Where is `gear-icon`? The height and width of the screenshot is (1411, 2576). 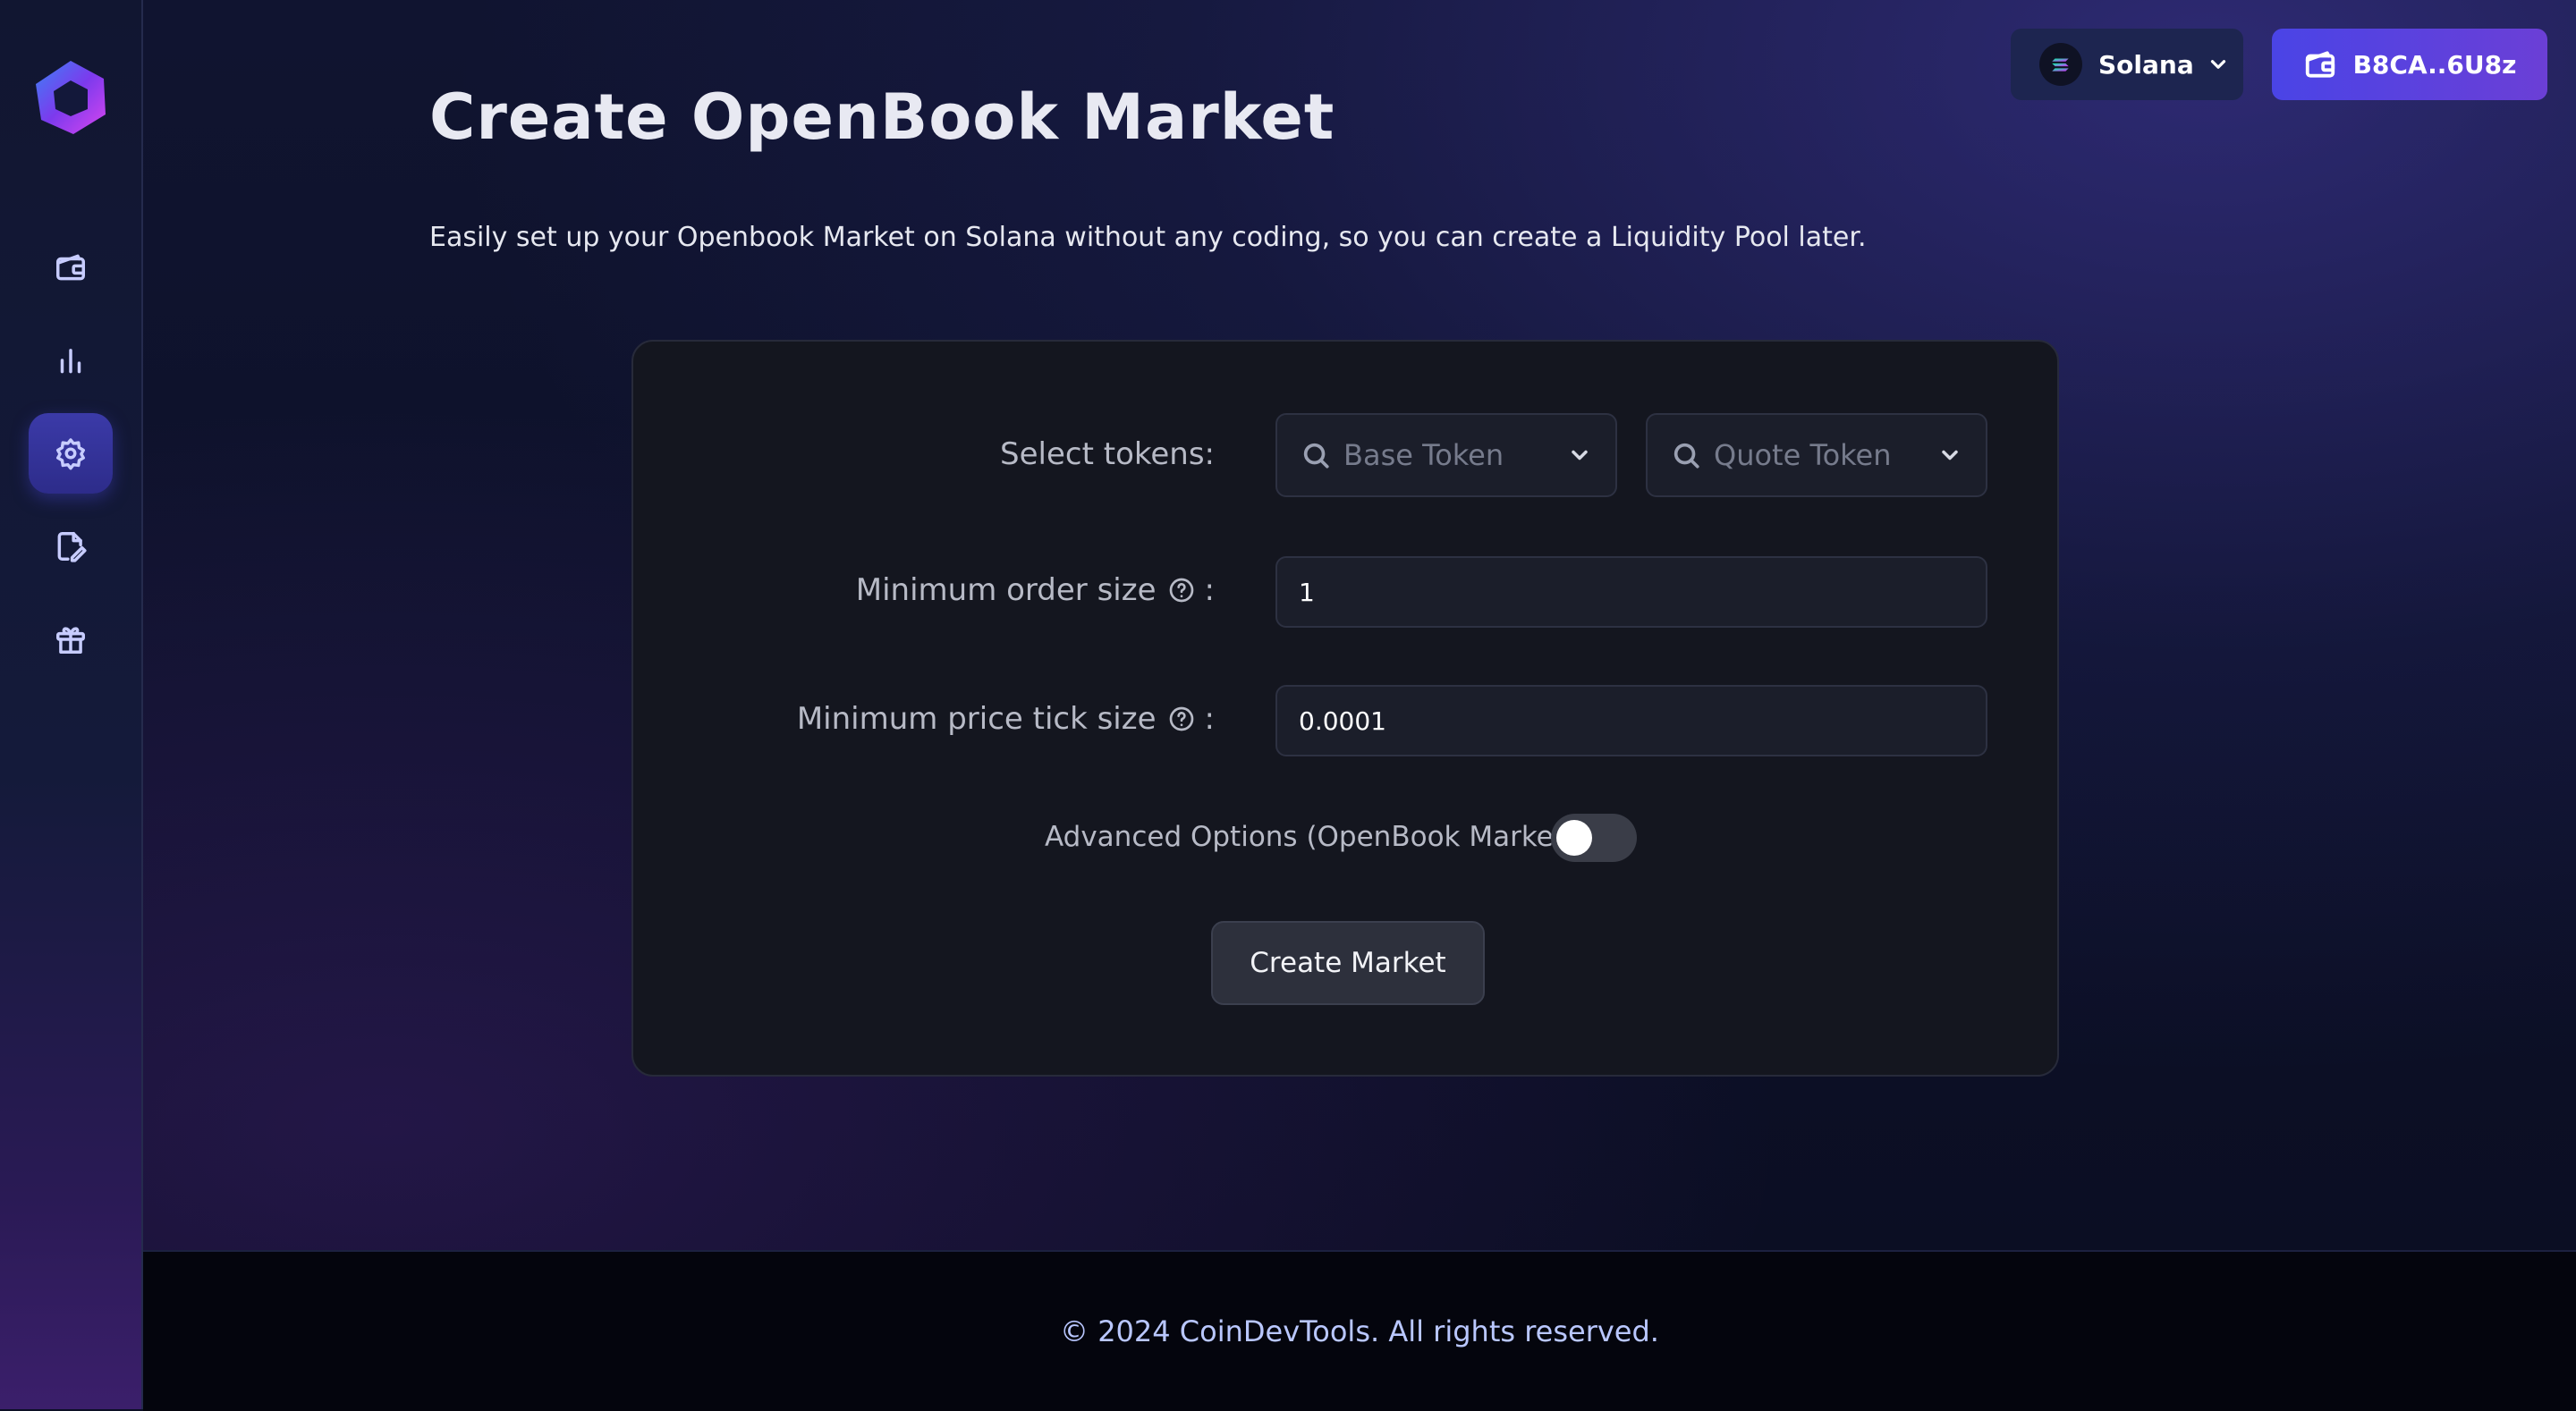
gear-icon is located at coordinates (70, 454).